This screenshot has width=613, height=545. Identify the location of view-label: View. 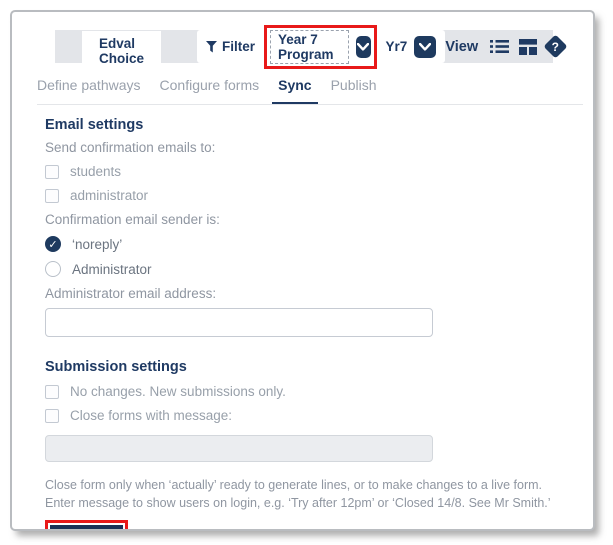
(462, 46).